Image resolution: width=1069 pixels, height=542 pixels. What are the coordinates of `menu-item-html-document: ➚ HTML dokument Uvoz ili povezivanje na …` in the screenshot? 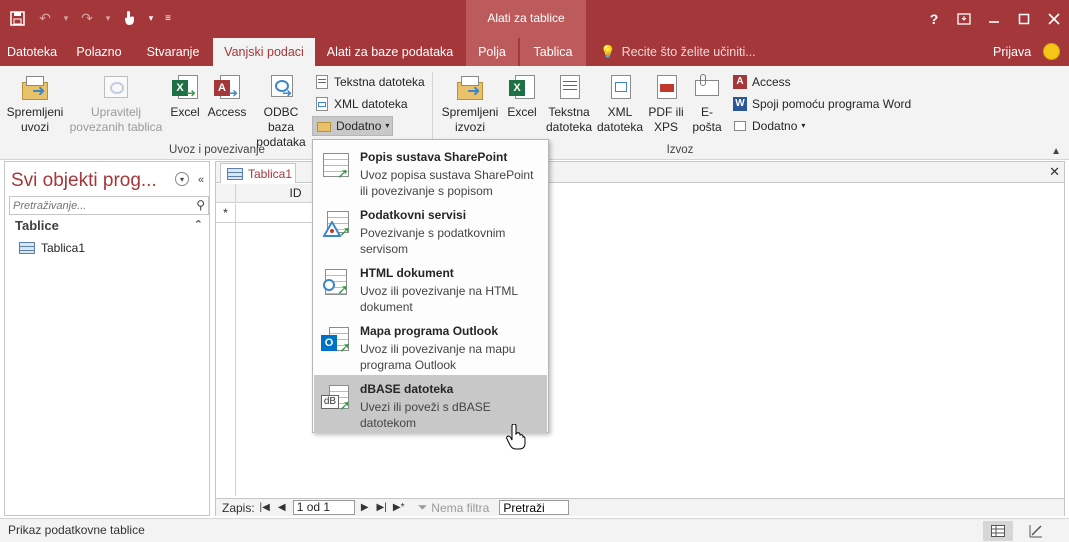 It's located at (430, 288).